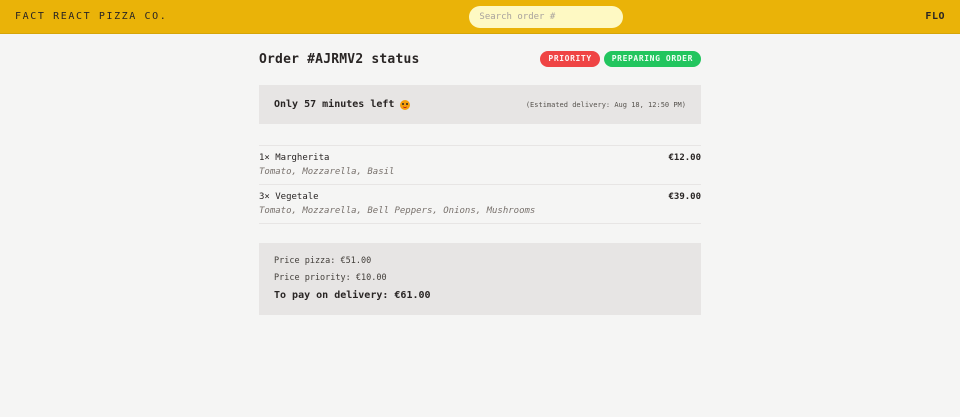 The height and width of the screenshot is (417, 960). What do you see at coordinates (935, 16) in the screenshot?
I see `username: FLO` at bounding box center [935, 16].